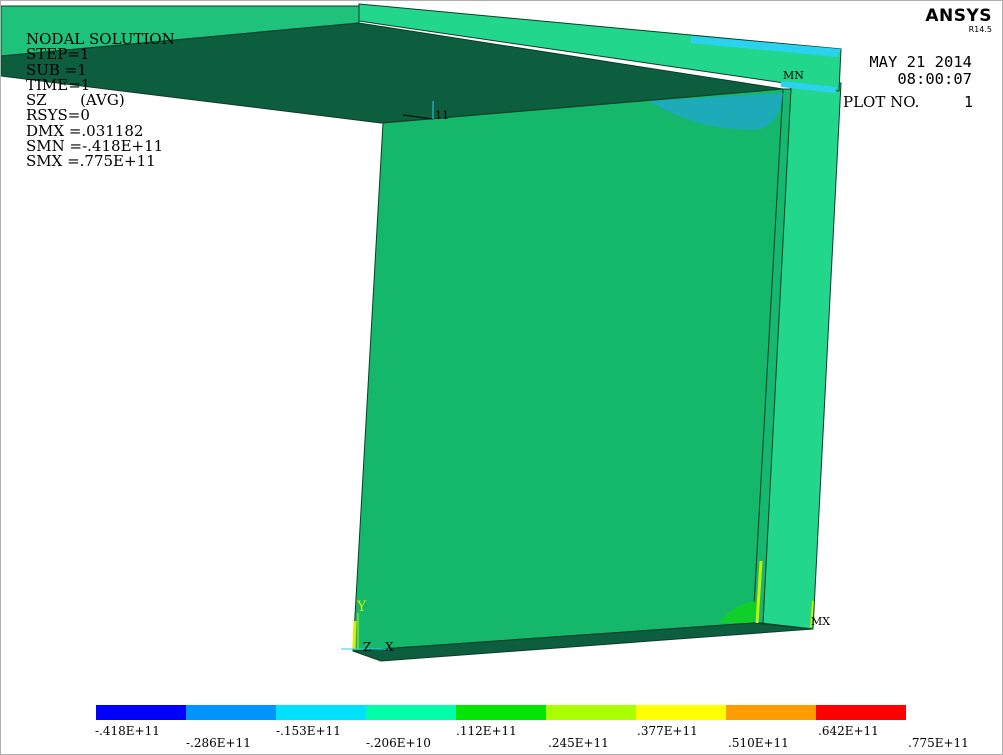  I want to click on brand-name: ANSYS, so click(958, 16).